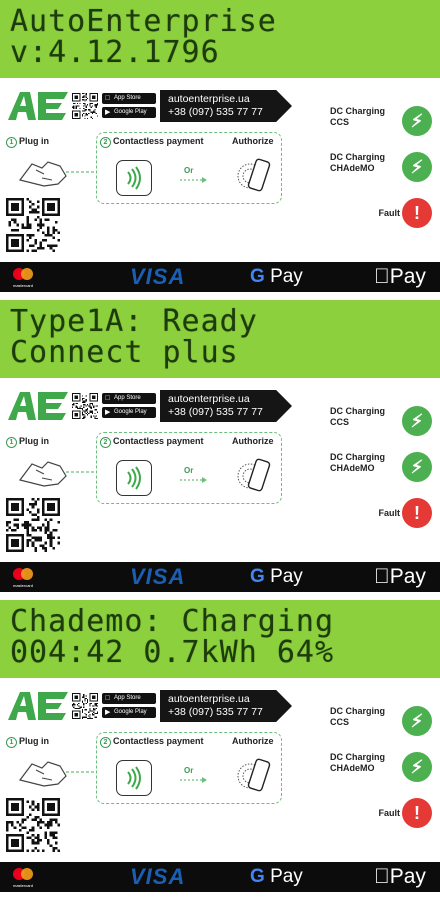  I want to click on google-g-icon: G, so click(257, 276).